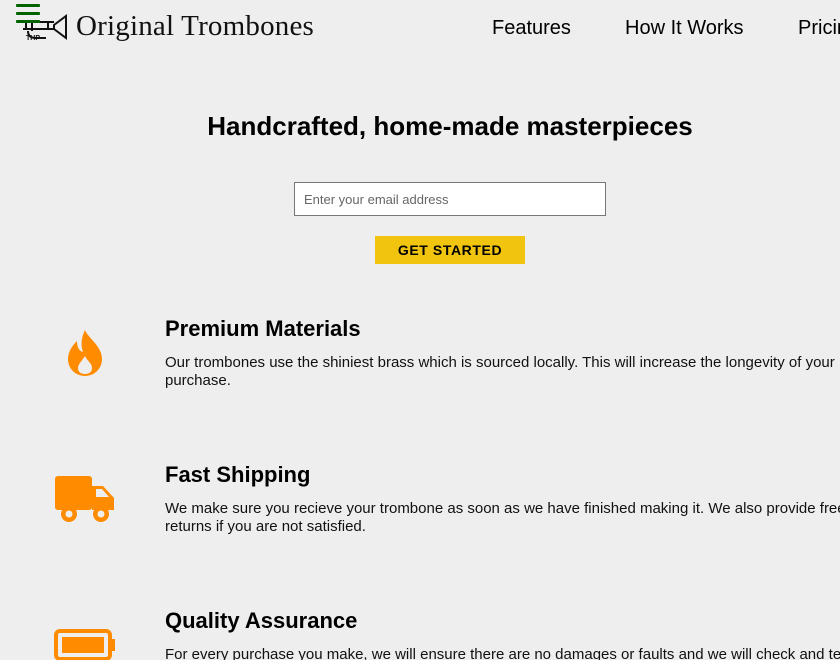 The width and height of the screenshot is (840, 660). Describe the element at coordinates (85, 353) in the screenshot. I see `fire-icon` at that location.